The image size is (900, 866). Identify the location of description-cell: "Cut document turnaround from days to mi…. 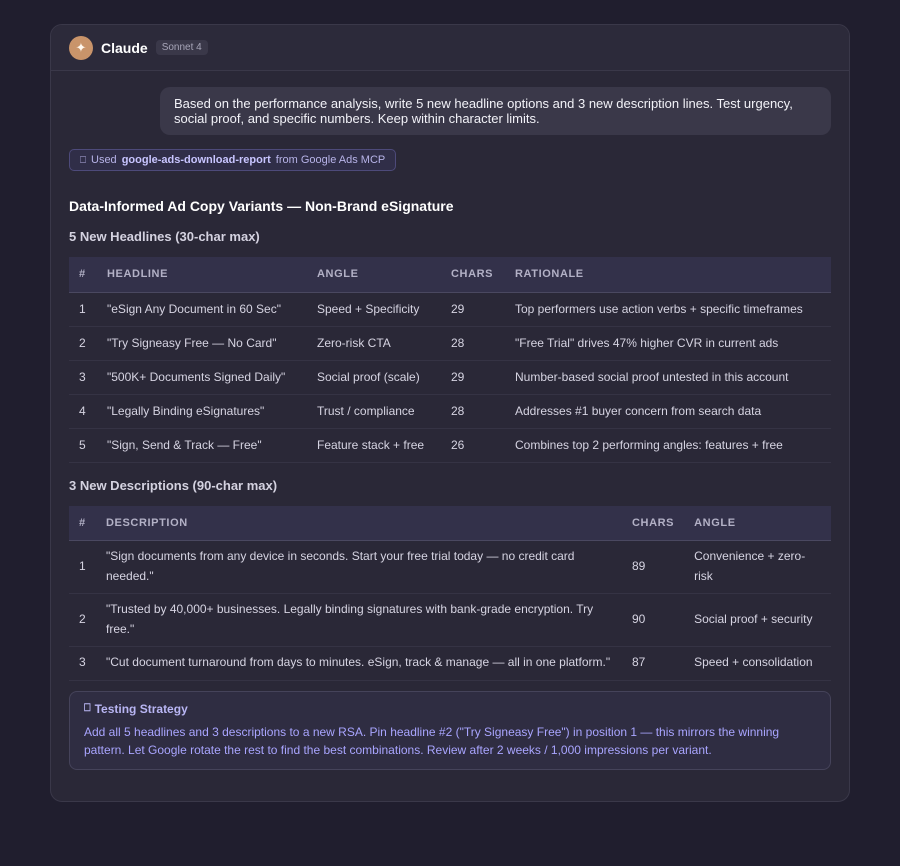
(359, 663).